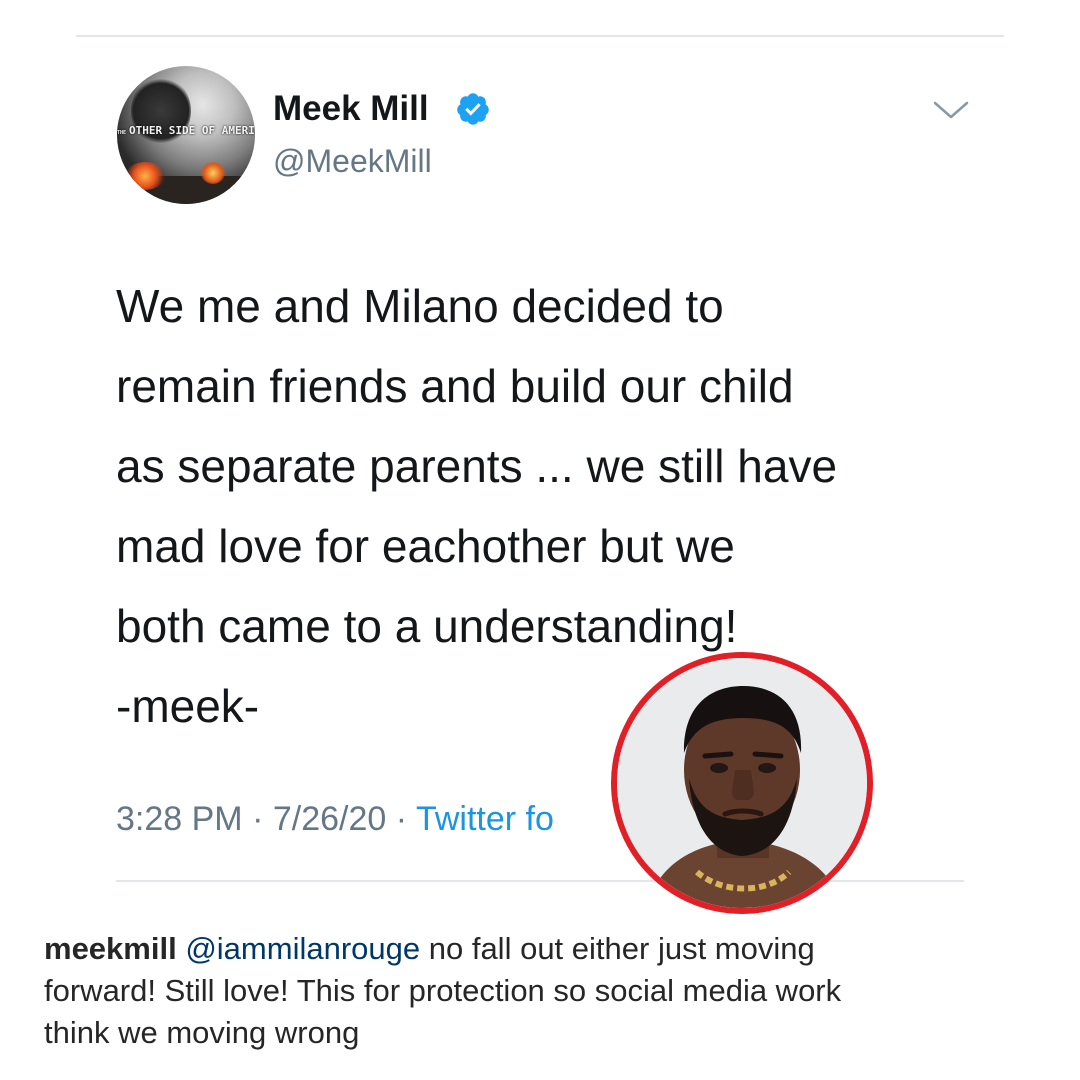 The height and width of the screenshot is (1080, 1080). I want to click on profile-avatar: THE OTHER SIDE OF AMERICA, so click(186, 135).